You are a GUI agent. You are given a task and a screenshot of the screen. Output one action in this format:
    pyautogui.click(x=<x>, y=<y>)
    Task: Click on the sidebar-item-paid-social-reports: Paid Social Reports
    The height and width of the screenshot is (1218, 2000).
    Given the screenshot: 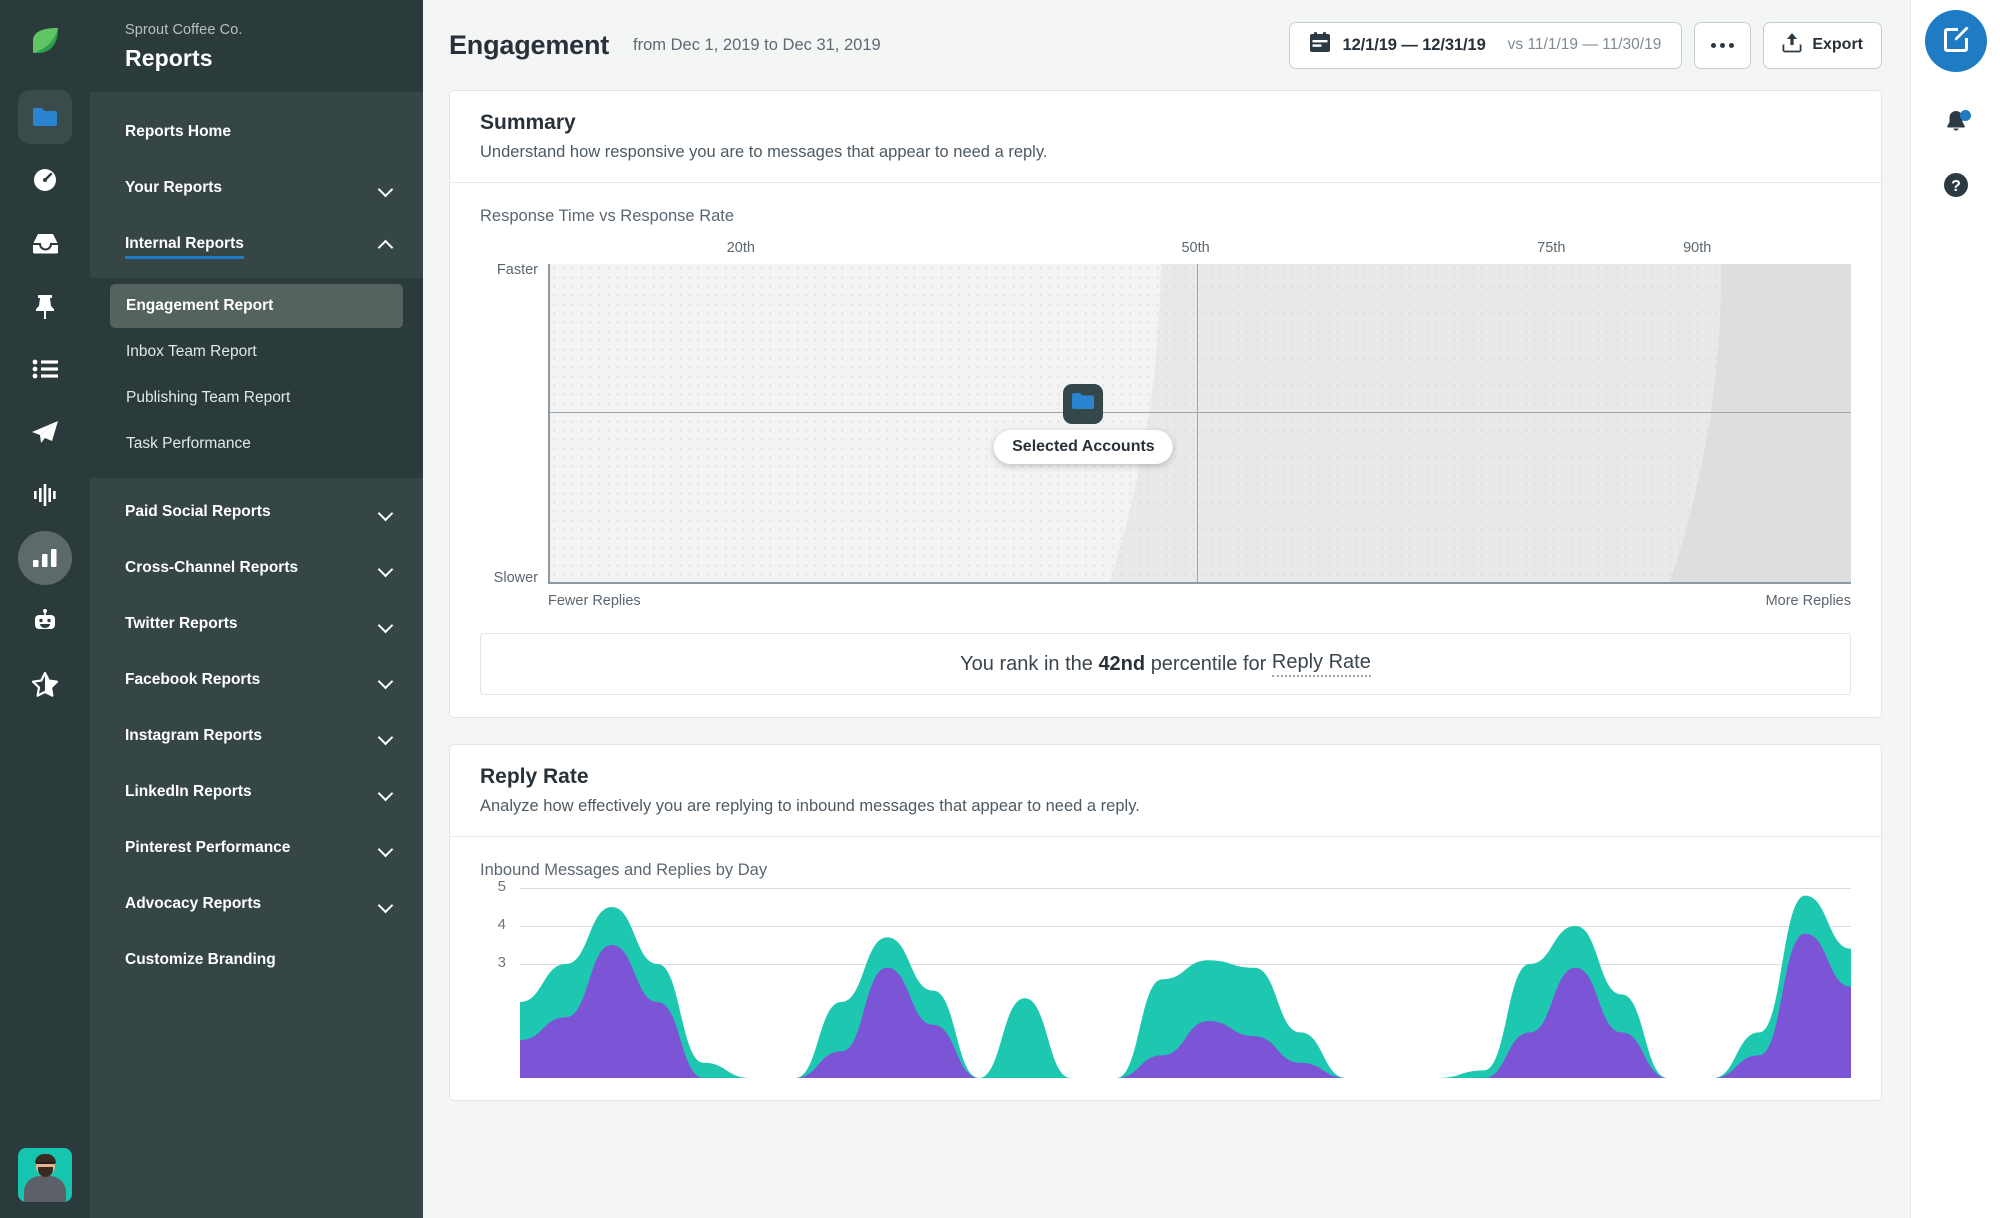 What is the action you would take?
    pyautogui.click(x=256, y=512)
    